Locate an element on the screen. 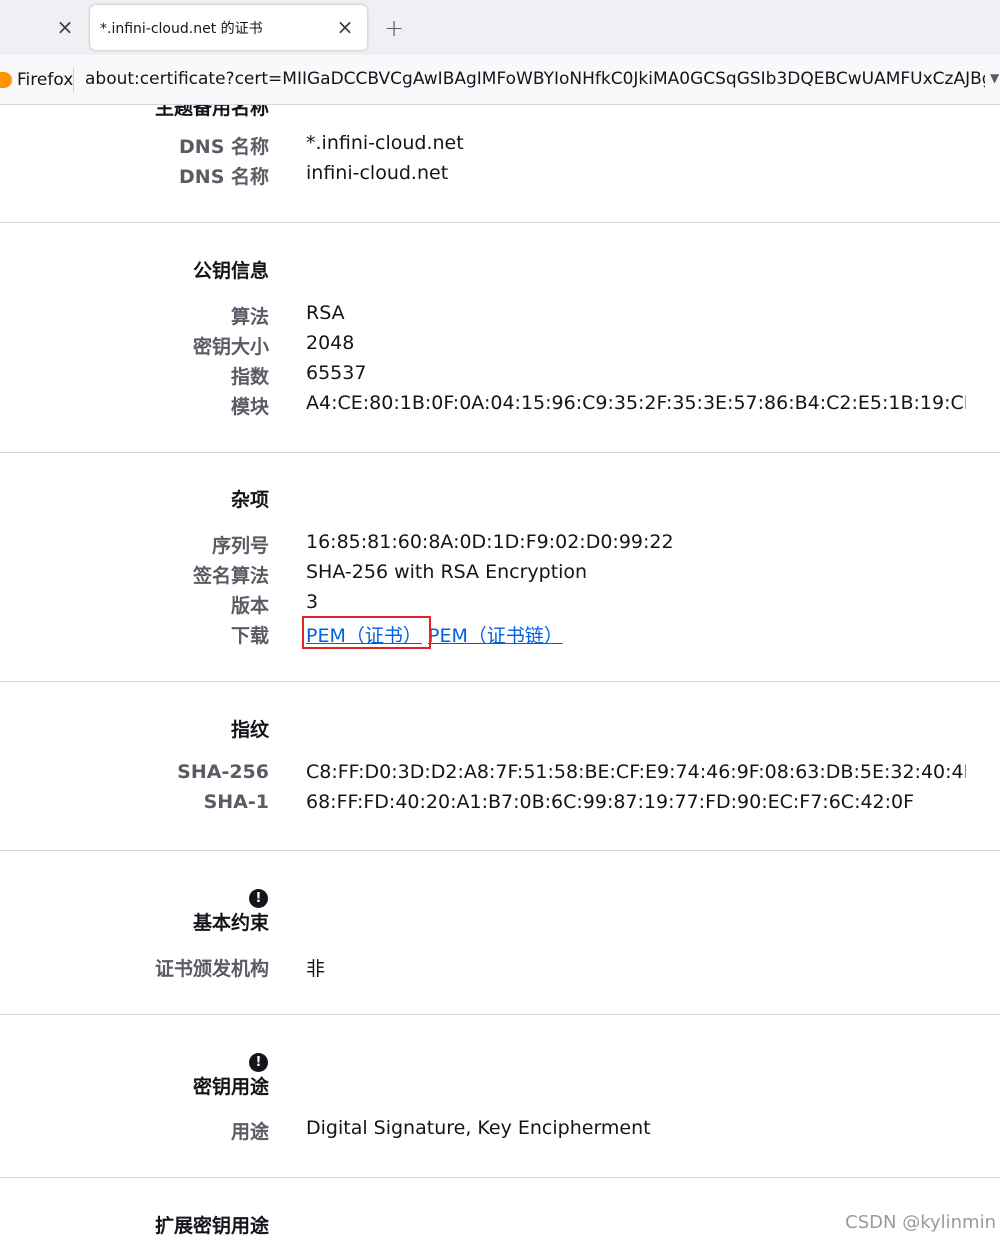  section-title-basic-constraints: 基本约束 is located at coordinates (230, 923).